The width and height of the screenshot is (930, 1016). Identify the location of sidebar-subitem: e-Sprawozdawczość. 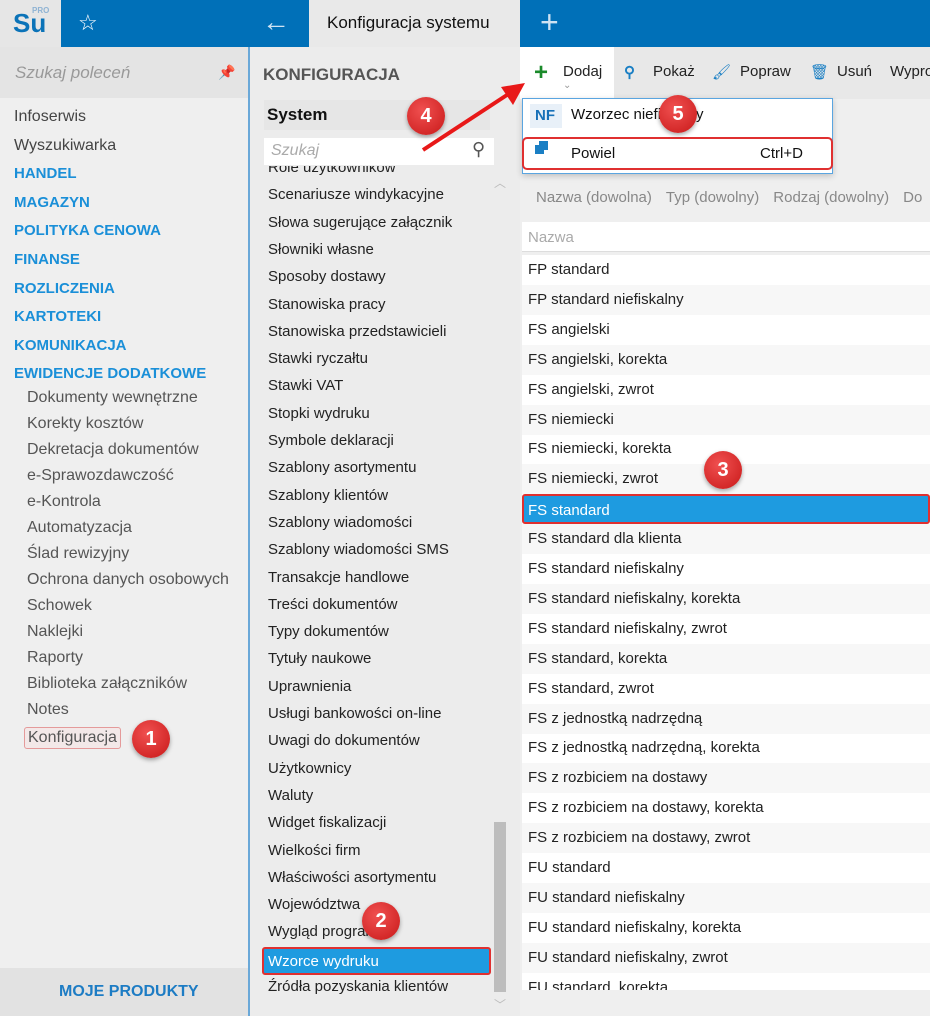
(100, 476).